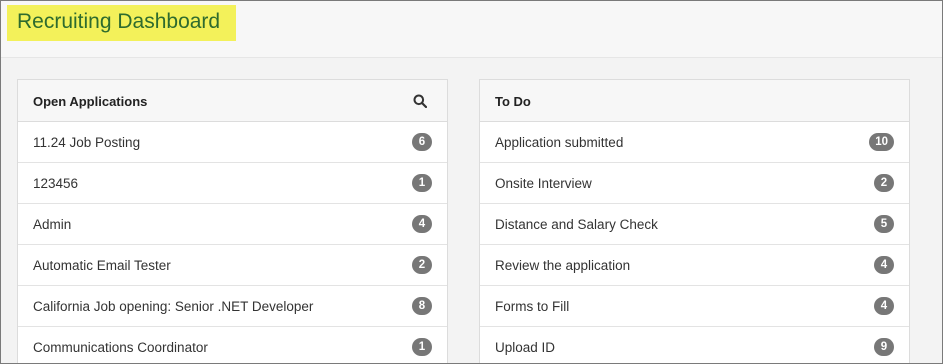  I want to click on count-badge: 9, so click(884, 347).